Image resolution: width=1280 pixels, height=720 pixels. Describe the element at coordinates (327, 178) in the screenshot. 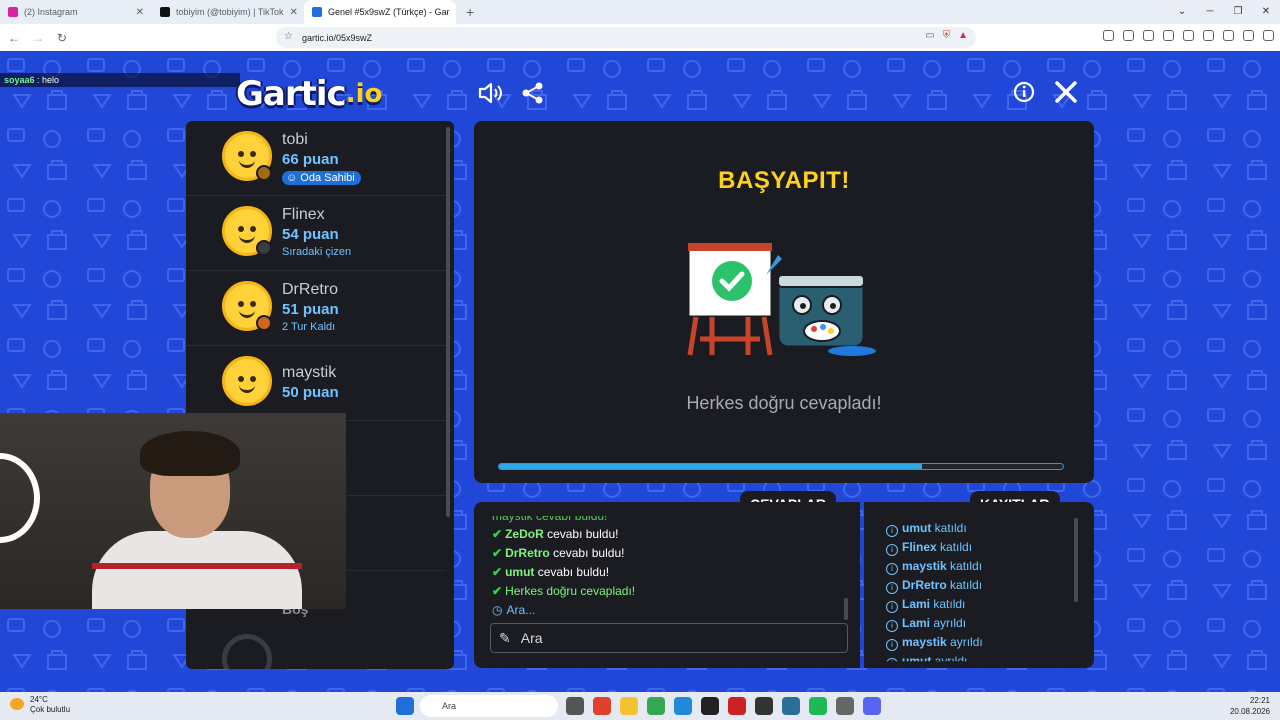

I see `owner-label: Oda Sahibi` at that location.